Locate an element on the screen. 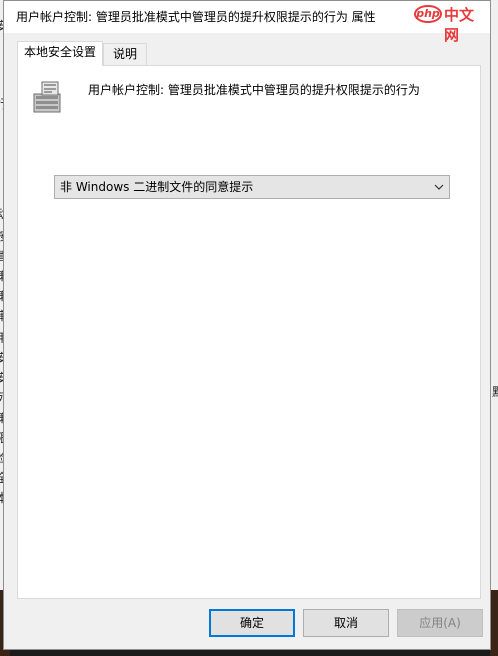  site-watermark: php 中文网 is located at coordinates (450, 23).